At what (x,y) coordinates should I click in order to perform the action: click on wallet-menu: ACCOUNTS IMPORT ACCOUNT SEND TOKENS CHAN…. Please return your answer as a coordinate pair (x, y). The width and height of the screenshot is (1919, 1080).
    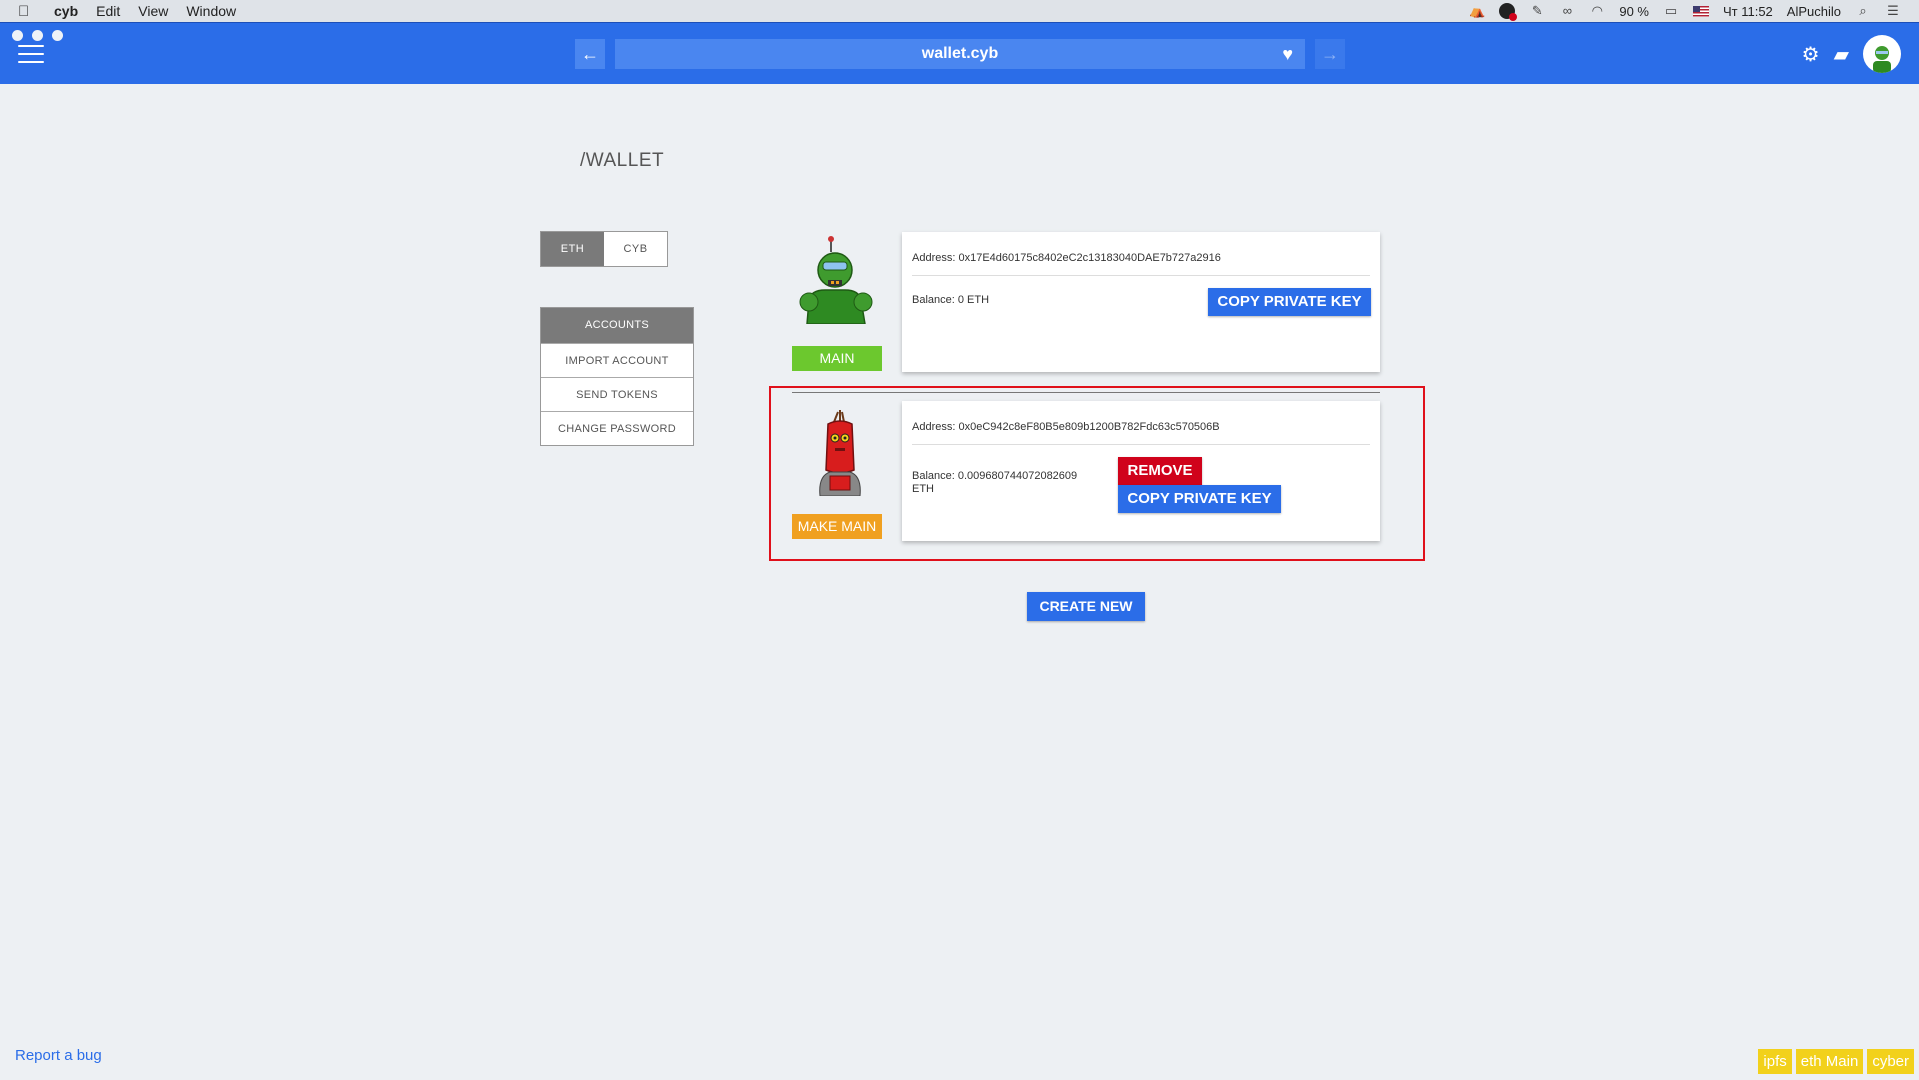
    Looking at the image, I should click on (617, 376).